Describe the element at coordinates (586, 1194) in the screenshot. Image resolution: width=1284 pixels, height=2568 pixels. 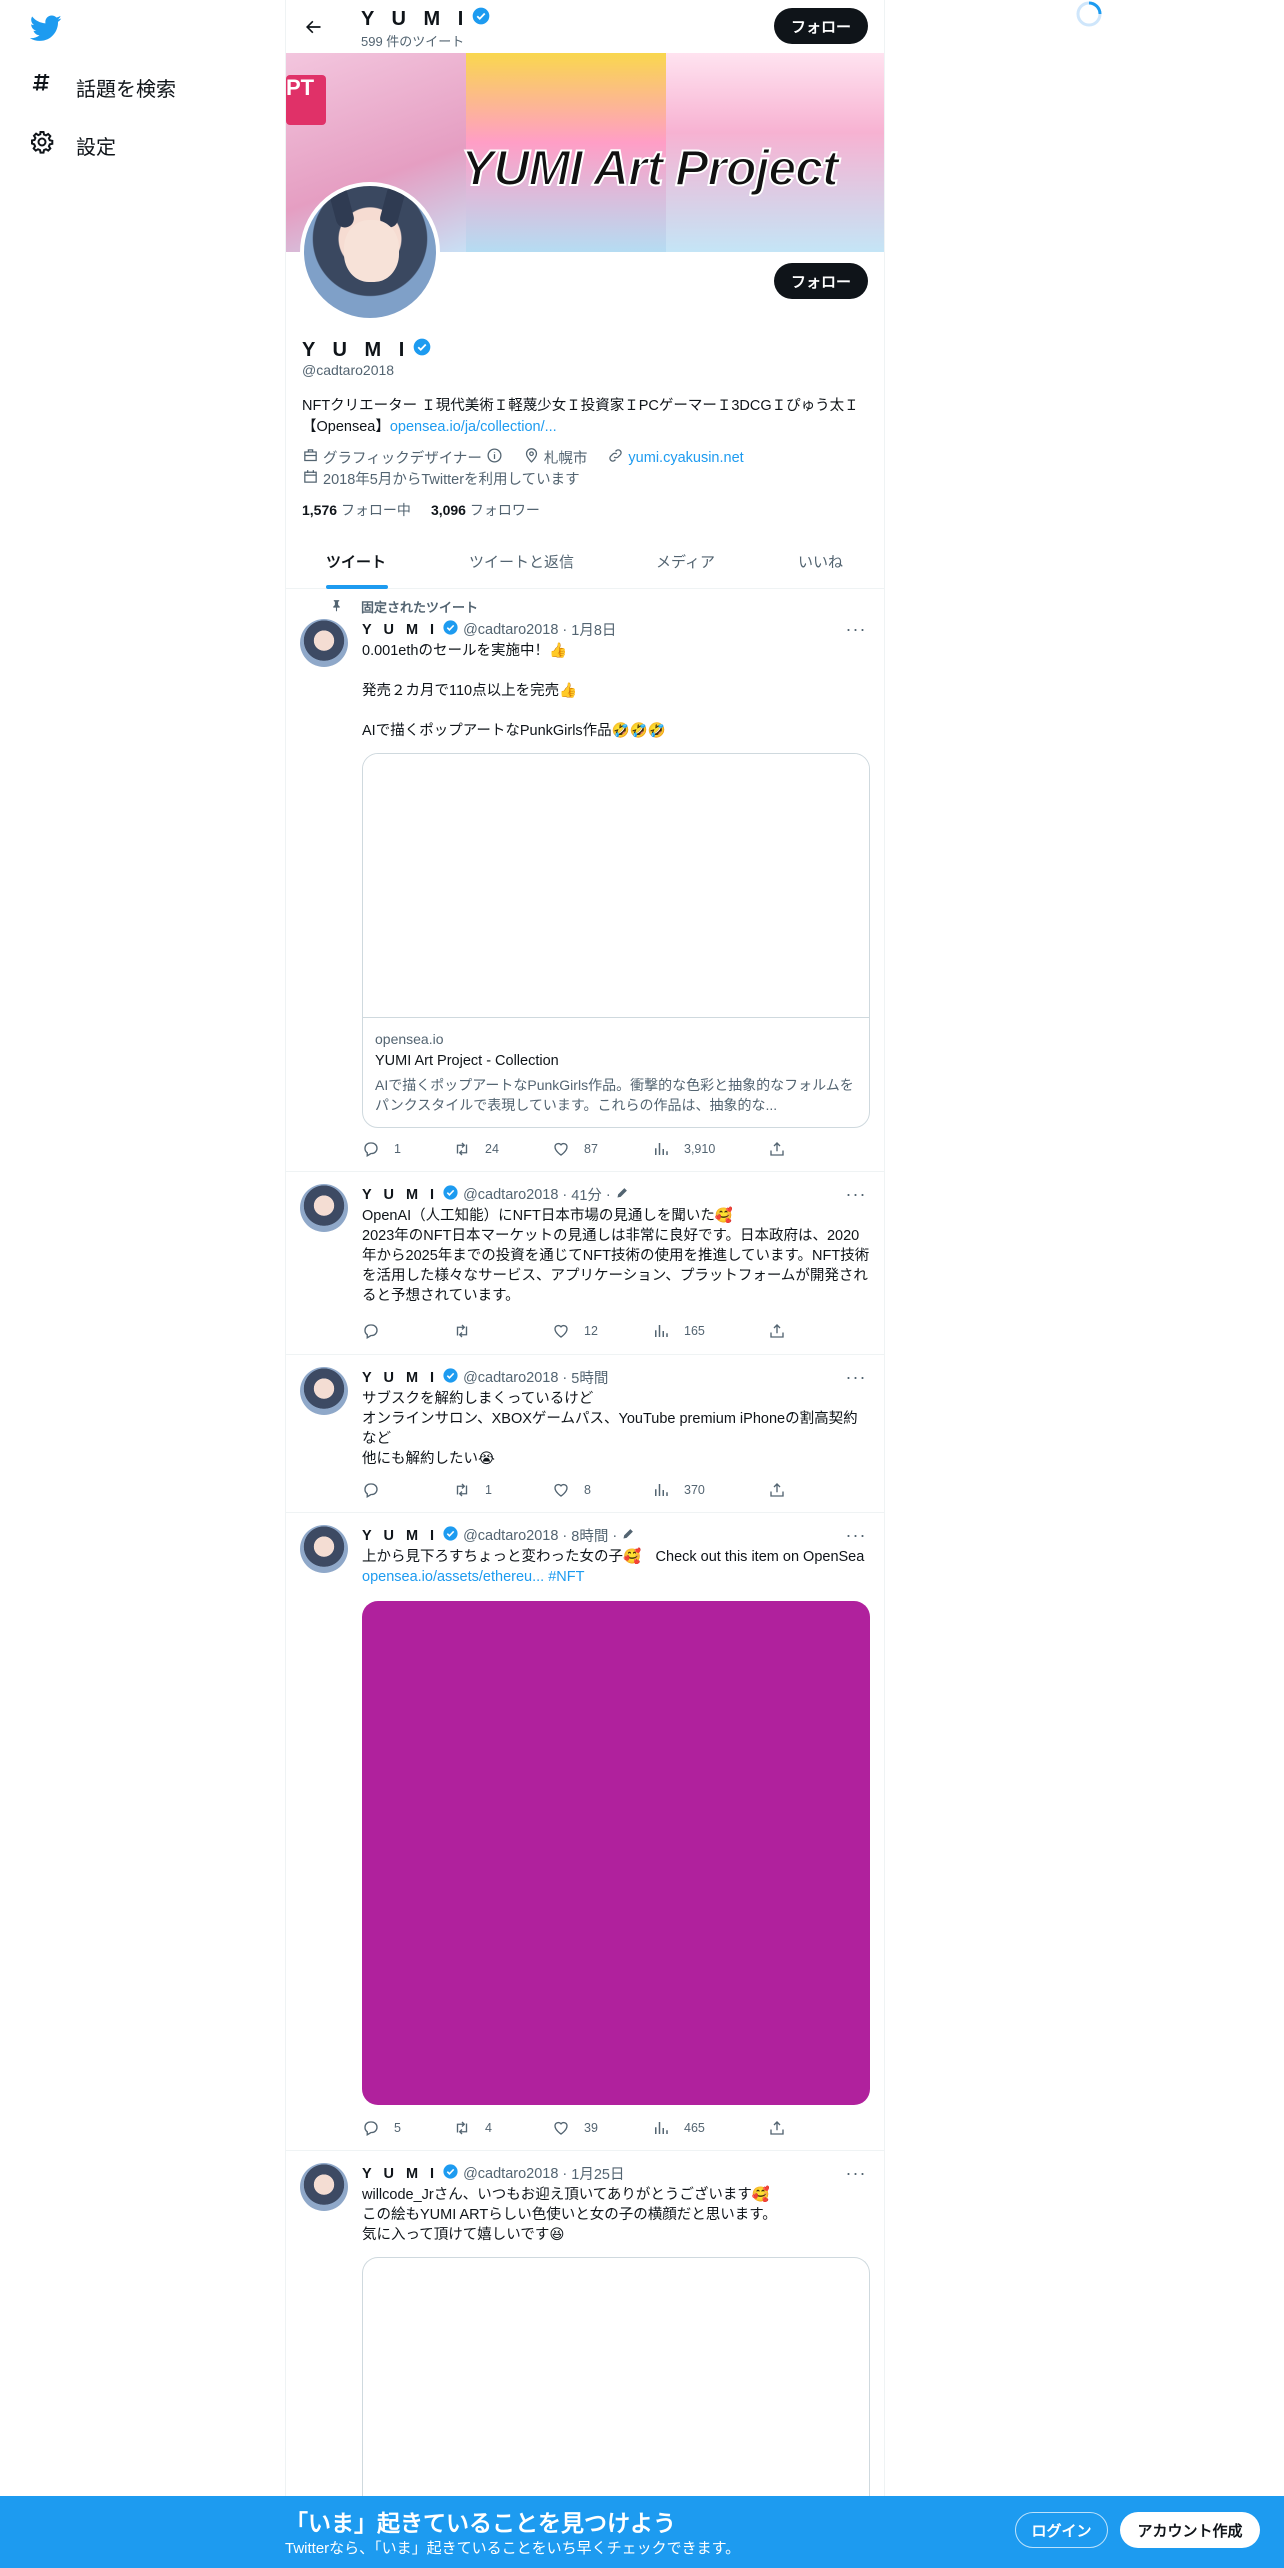
I see `tweet-time: 41分` at that location.